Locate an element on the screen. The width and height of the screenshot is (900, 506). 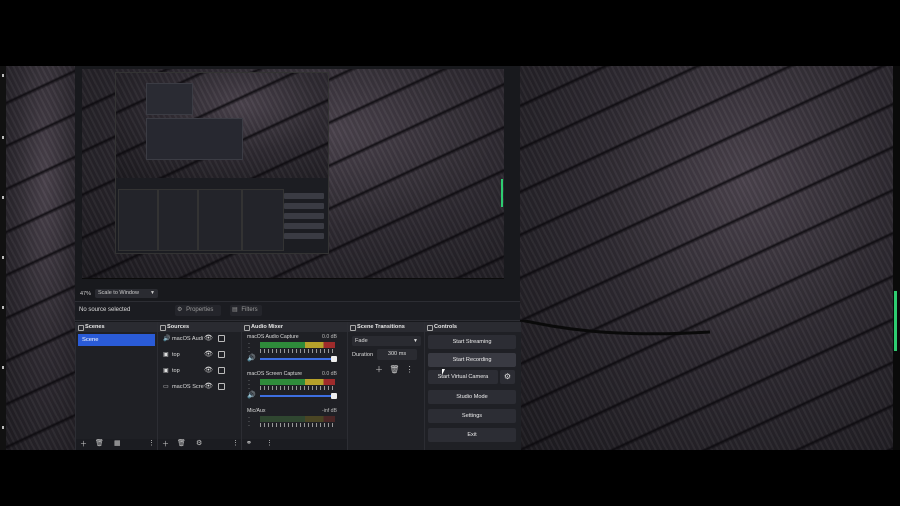
transition-buttons: ＋ 🗑 ⋮ is located at coordinates (394, 369).